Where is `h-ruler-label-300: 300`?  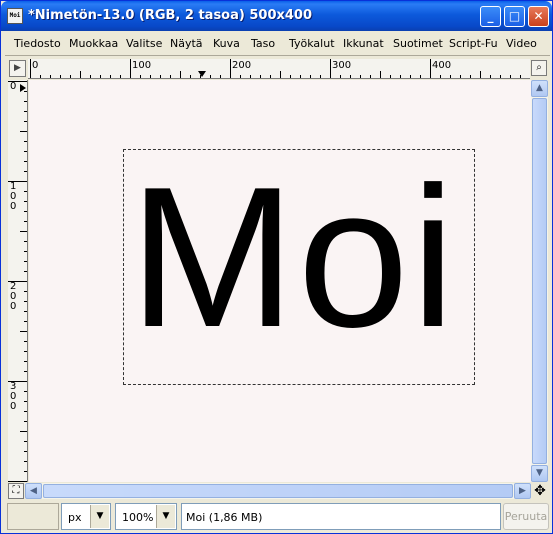
h-ruler-label-300: 300 is located at coordinates (342, 65).